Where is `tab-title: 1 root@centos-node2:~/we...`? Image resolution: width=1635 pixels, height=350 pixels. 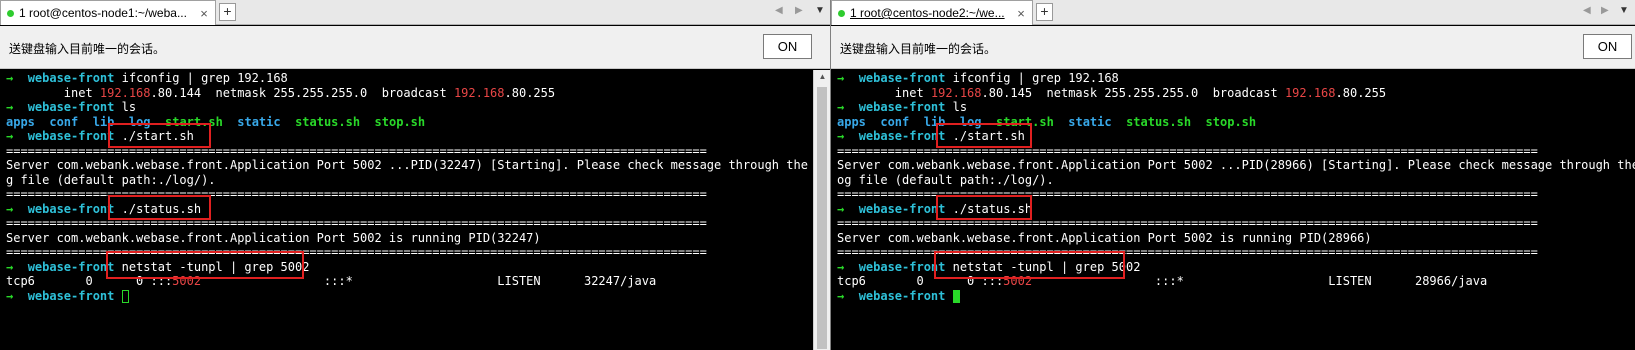 tab-title: 1 root@centos-node2:~/we... is located at coordinates (927, 13).